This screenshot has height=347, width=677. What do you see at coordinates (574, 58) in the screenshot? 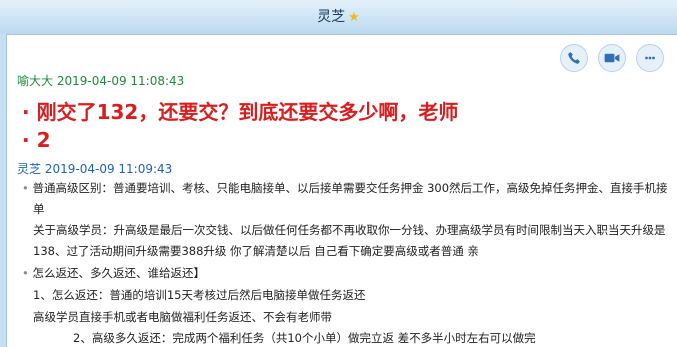
I see `phone-icon` at bounding box center [574, 58].